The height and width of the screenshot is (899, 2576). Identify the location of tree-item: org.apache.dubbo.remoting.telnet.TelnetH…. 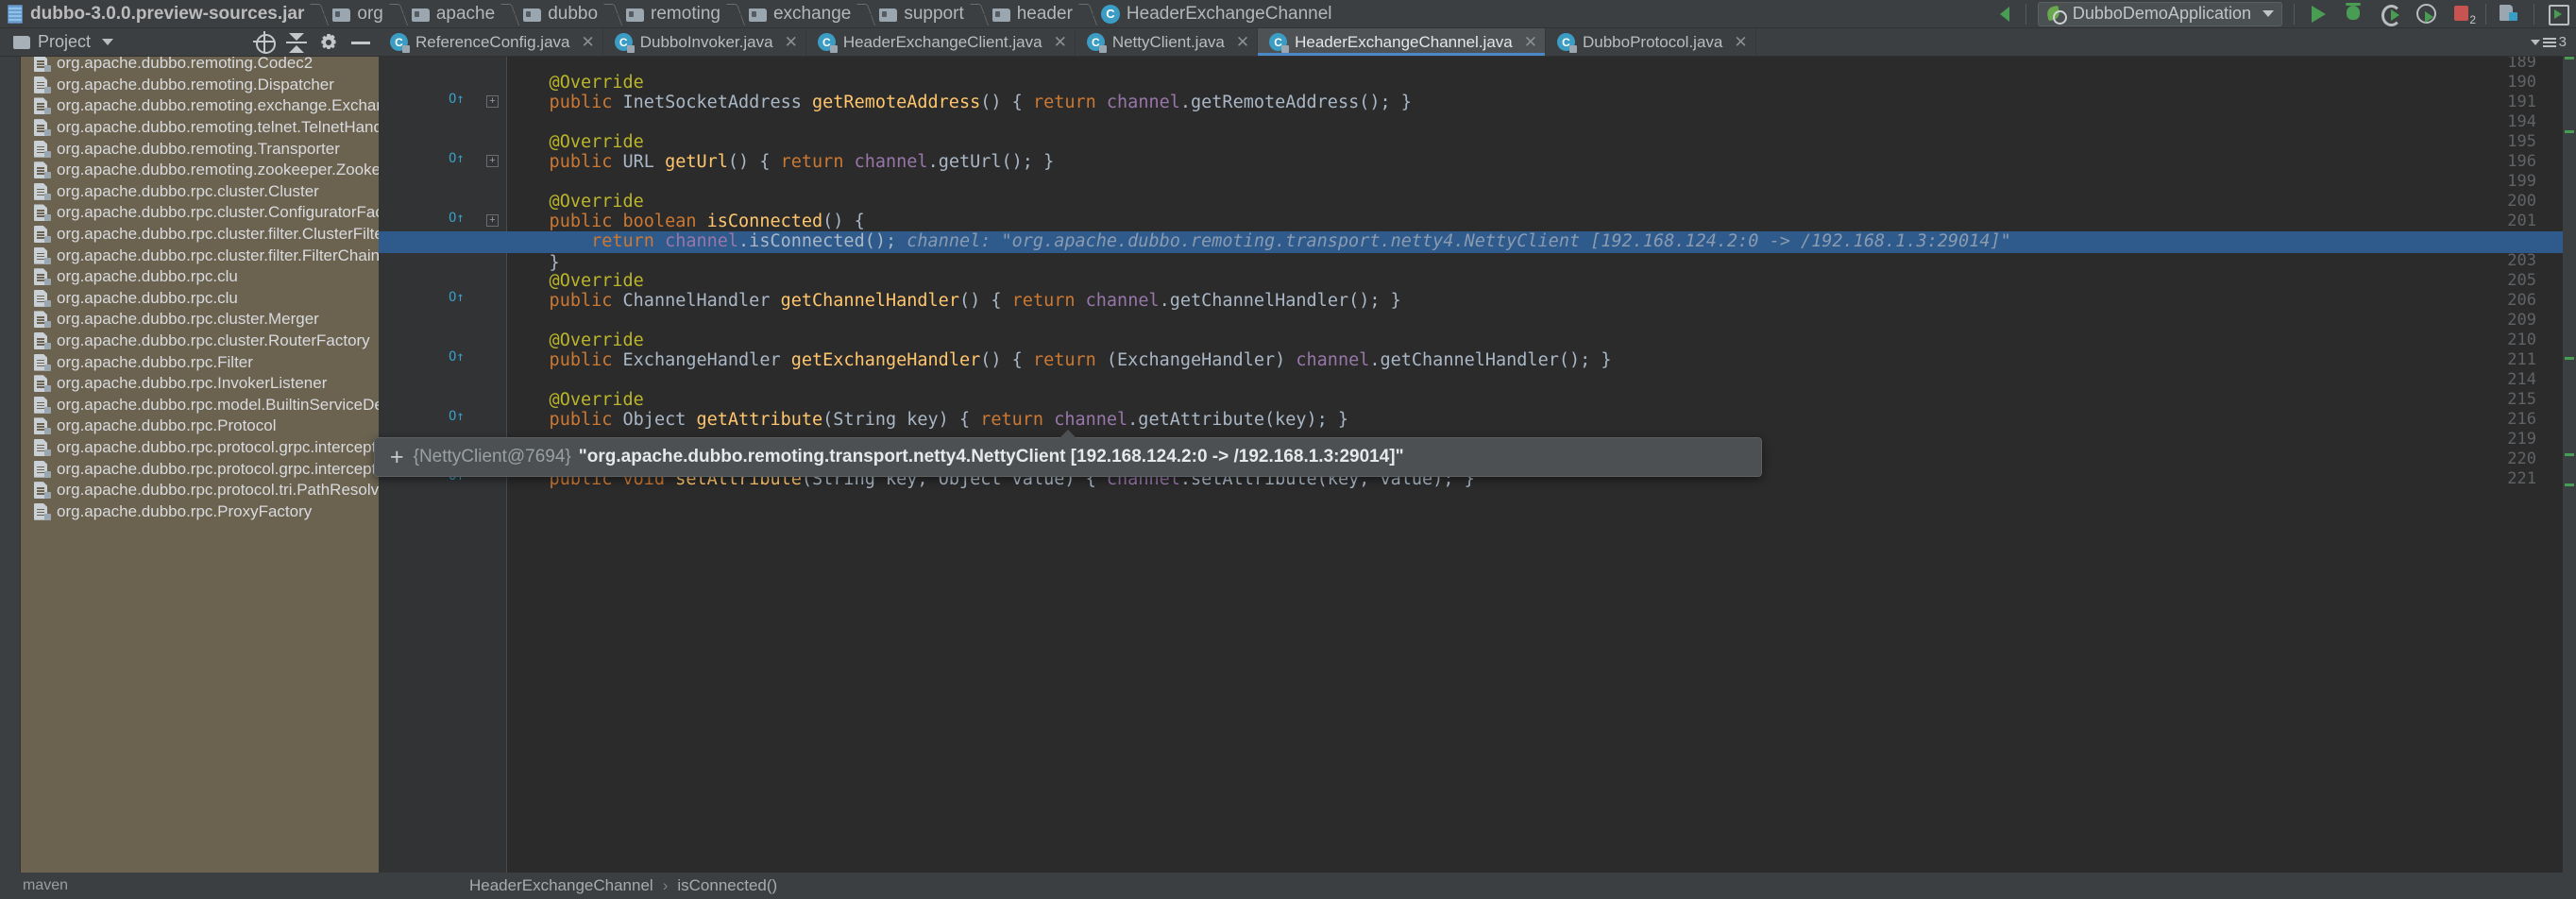
(200, 128).